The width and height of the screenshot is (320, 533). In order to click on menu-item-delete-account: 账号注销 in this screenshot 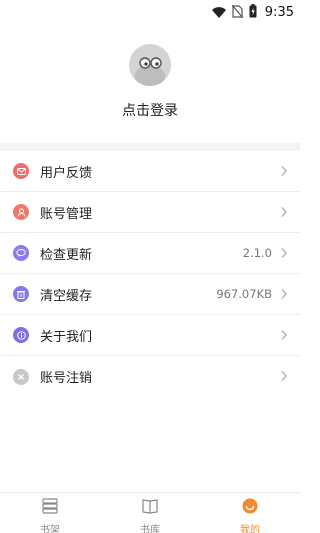, I will do `click(150, 376)`.